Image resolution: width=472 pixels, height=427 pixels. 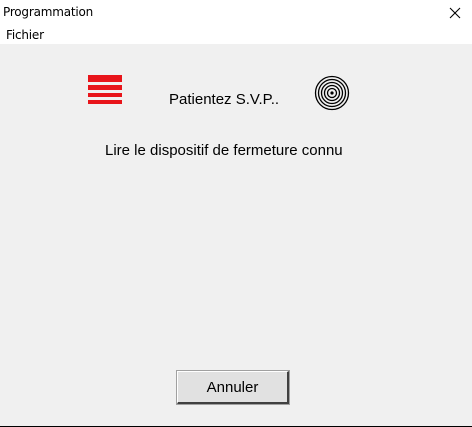 What do you see at coordinates (233, 387) in the screenshot?
I see `cancel-button: Annuler` at bounding box center [233, 387].